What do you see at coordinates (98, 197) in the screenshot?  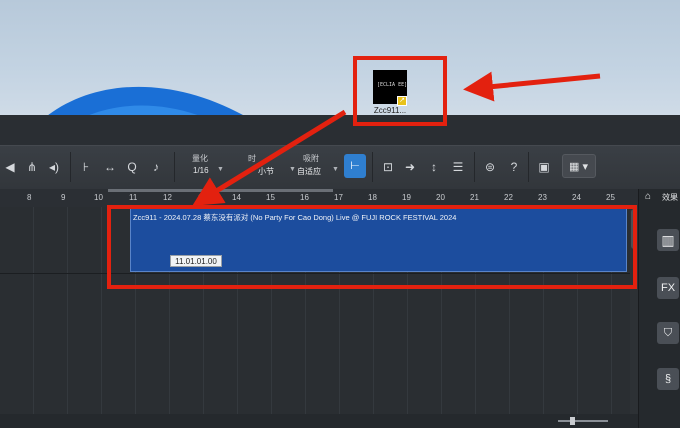 I see `ruler-bar-number: 10` at bounding box center [98, 197].